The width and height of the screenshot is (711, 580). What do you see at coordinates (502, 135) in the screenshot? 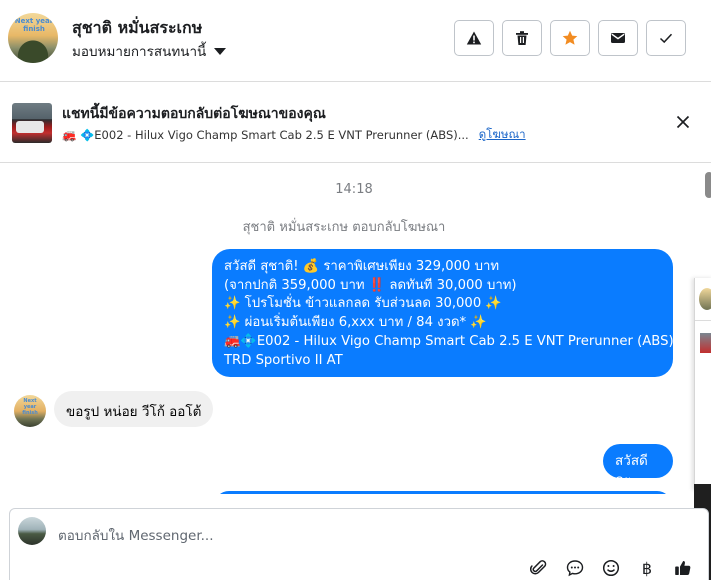
I see `view-ad-link: ดูโฆษณา` at bounding box center [502, 135].